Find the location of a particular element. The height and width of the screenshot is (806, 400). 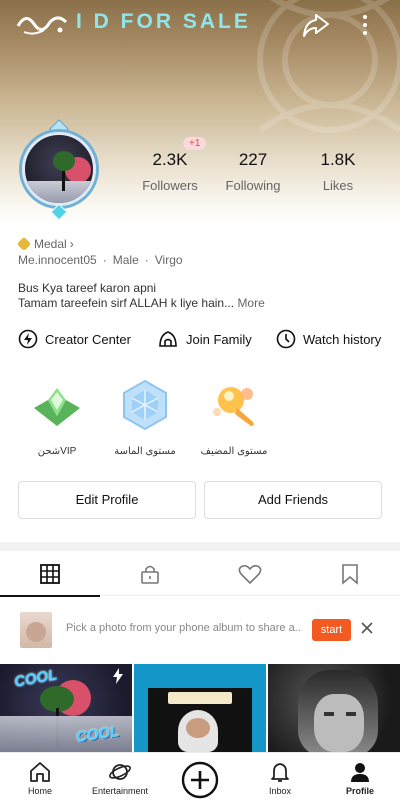

gender: Male is located at coordinates (125, 260).